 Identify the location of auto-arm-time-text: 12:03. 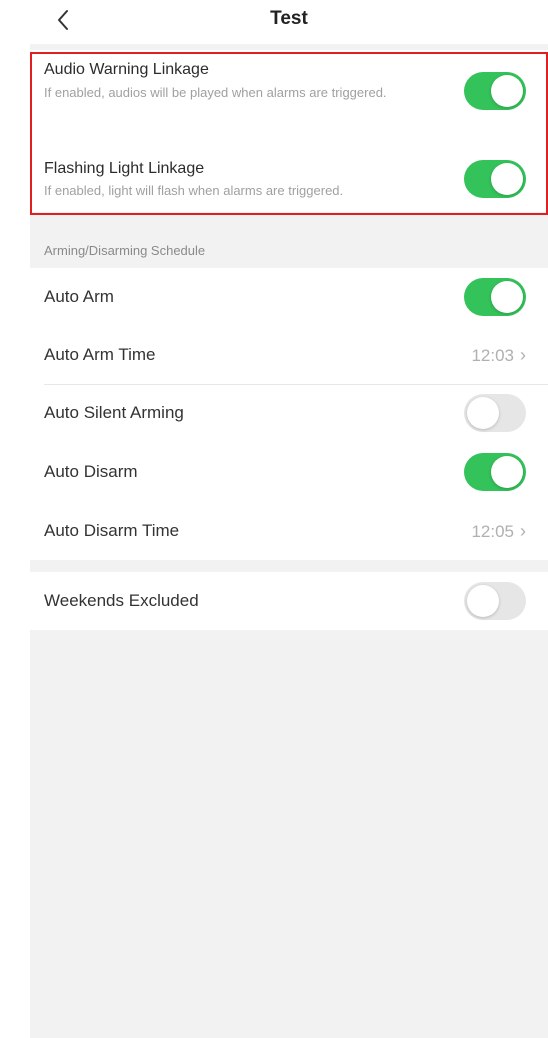
(492, 355).